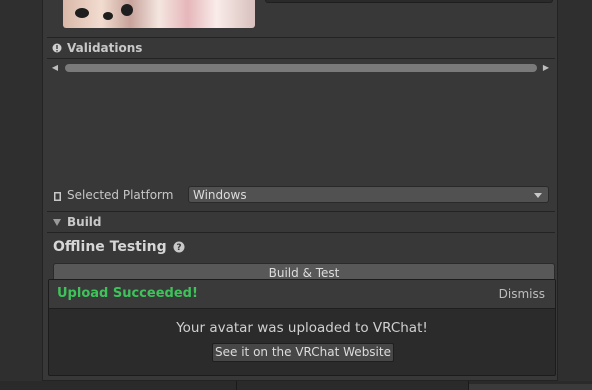 This screenshot has width=592, height=390. Describe the element at coordinates (530, 387) in the screenshot. I see `bottom-panel-tab` at that location.